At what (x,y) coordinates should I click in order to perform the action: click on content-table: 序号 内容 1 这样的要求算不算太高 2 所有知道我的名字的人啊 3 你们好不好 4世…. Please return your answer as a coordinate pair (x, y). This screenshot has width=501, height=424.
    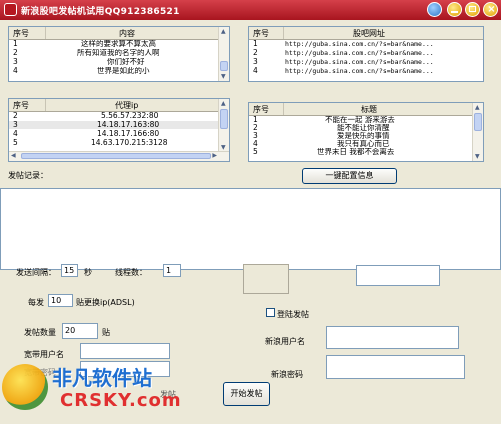
    Looking at the image, I should click on (119, 54).